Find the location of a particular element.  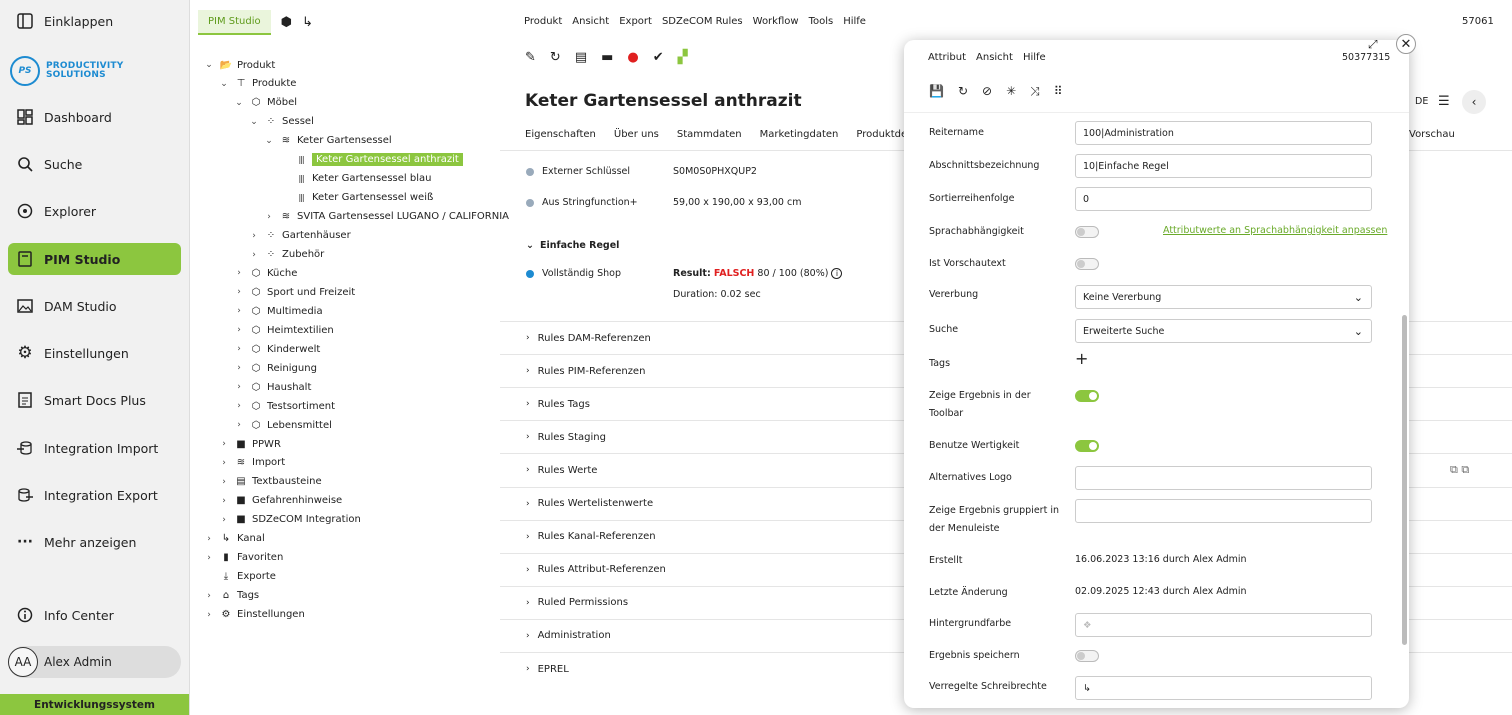

abschnitt-field: 10|Einfache Regel is located at coordinates (1223, 166).